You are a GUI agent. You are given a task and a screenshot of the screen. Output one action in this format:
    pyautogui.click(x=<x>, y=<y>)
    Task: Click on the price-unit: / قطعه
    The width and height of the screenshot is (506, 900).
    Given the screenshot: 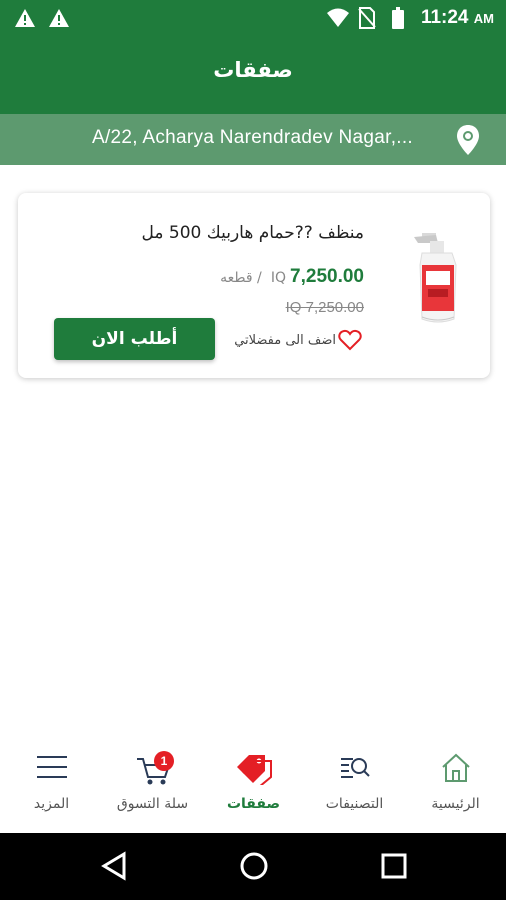 What is the action you would take?
    pyautogui.click(x=241, y=278)
    